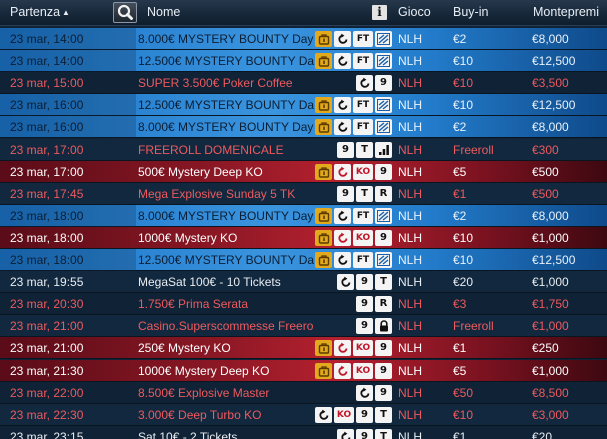  Describe the element at coordinates (47, 83) in the screenshot. I see `start-time: 23 mar, 15:00` at that location.